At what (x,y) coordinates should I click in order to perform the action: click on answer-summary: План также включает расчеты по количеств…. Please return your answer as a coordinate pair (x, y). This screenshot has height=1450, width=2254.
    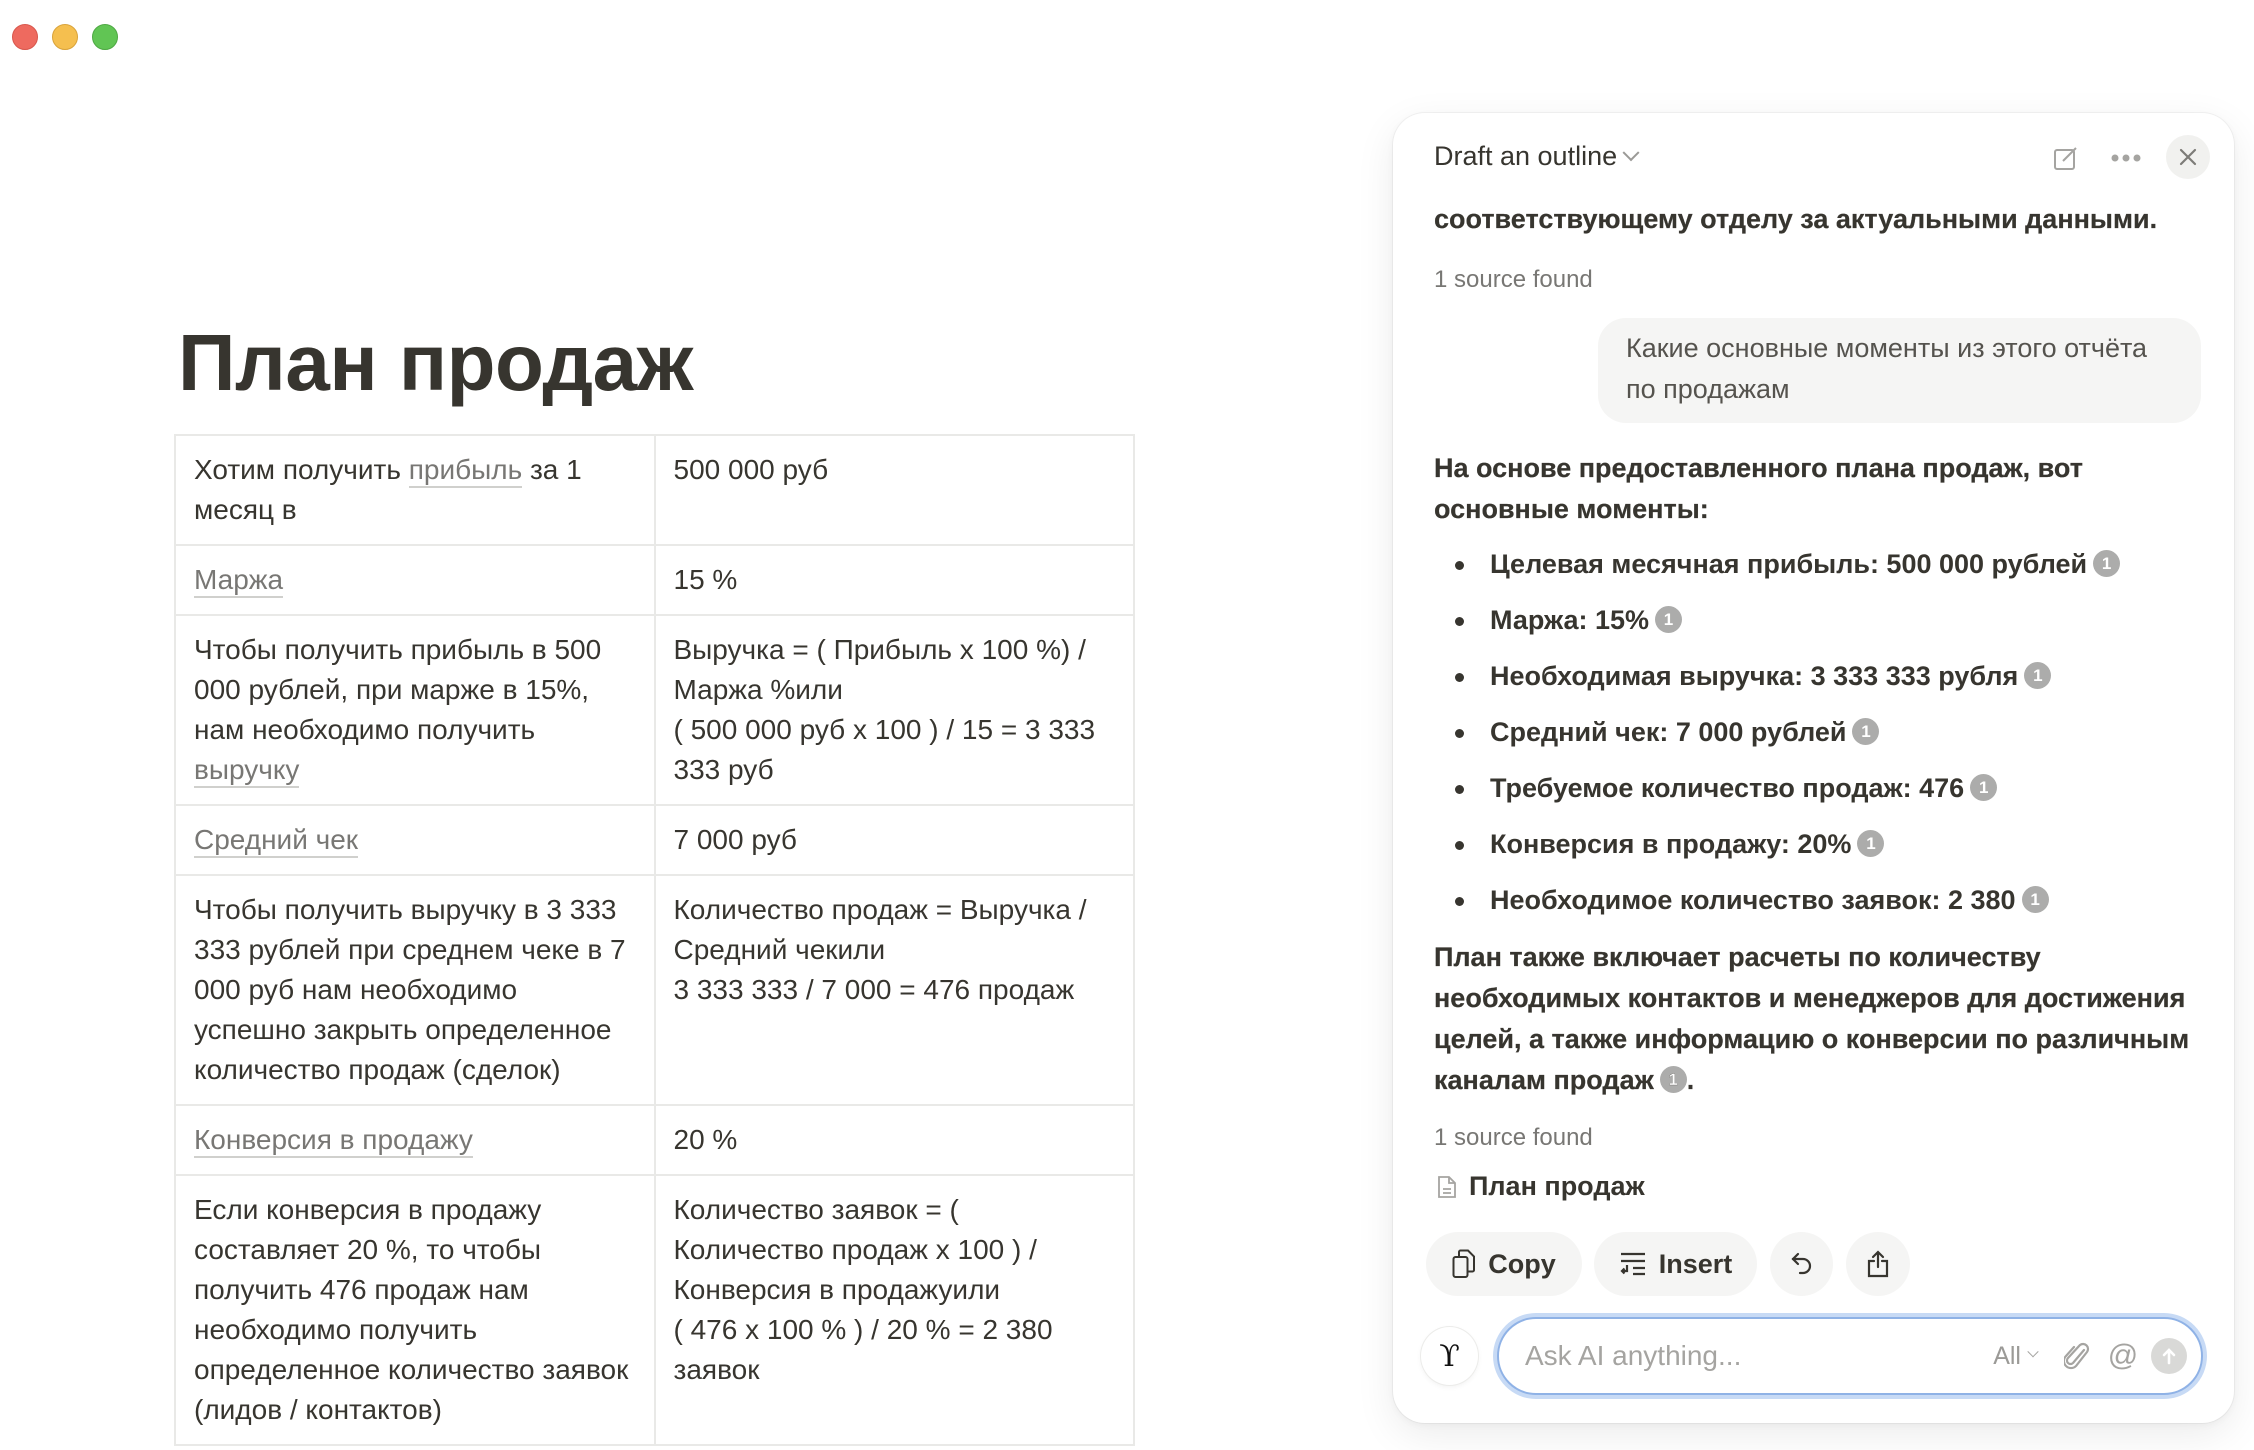
    Looking at the image, I should click on (1814, 1019).